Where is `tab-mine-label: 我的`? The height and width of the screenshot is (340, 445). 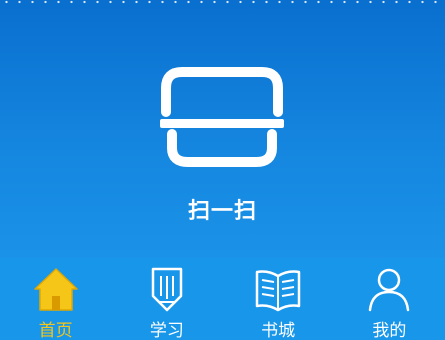
tab-mine-label: 我的 is located at coordinates (389, 330).